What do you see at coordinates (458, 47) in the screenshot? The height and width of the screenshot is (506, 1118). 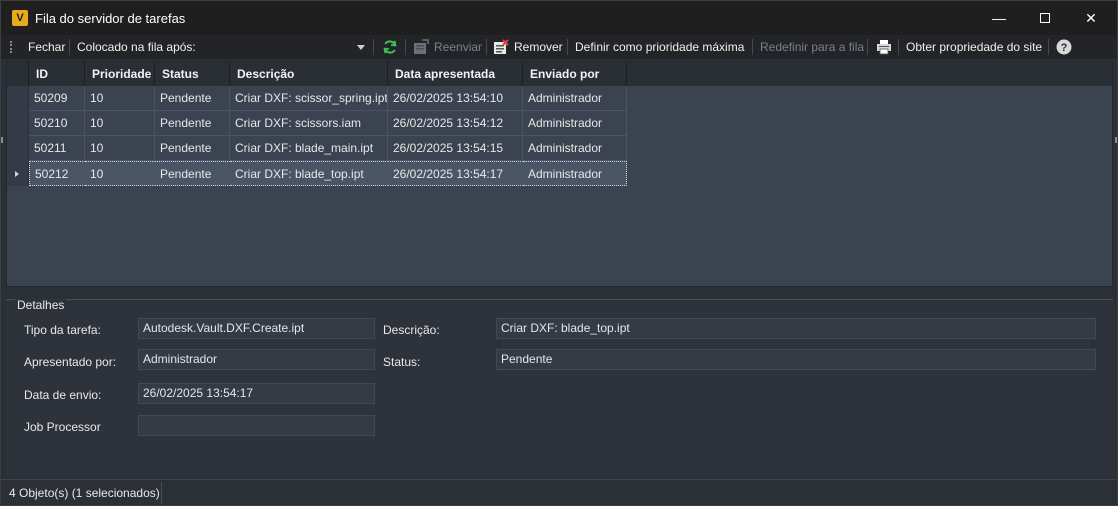 I see `resend-button: Reenviar` at bounding box center [458, 47].